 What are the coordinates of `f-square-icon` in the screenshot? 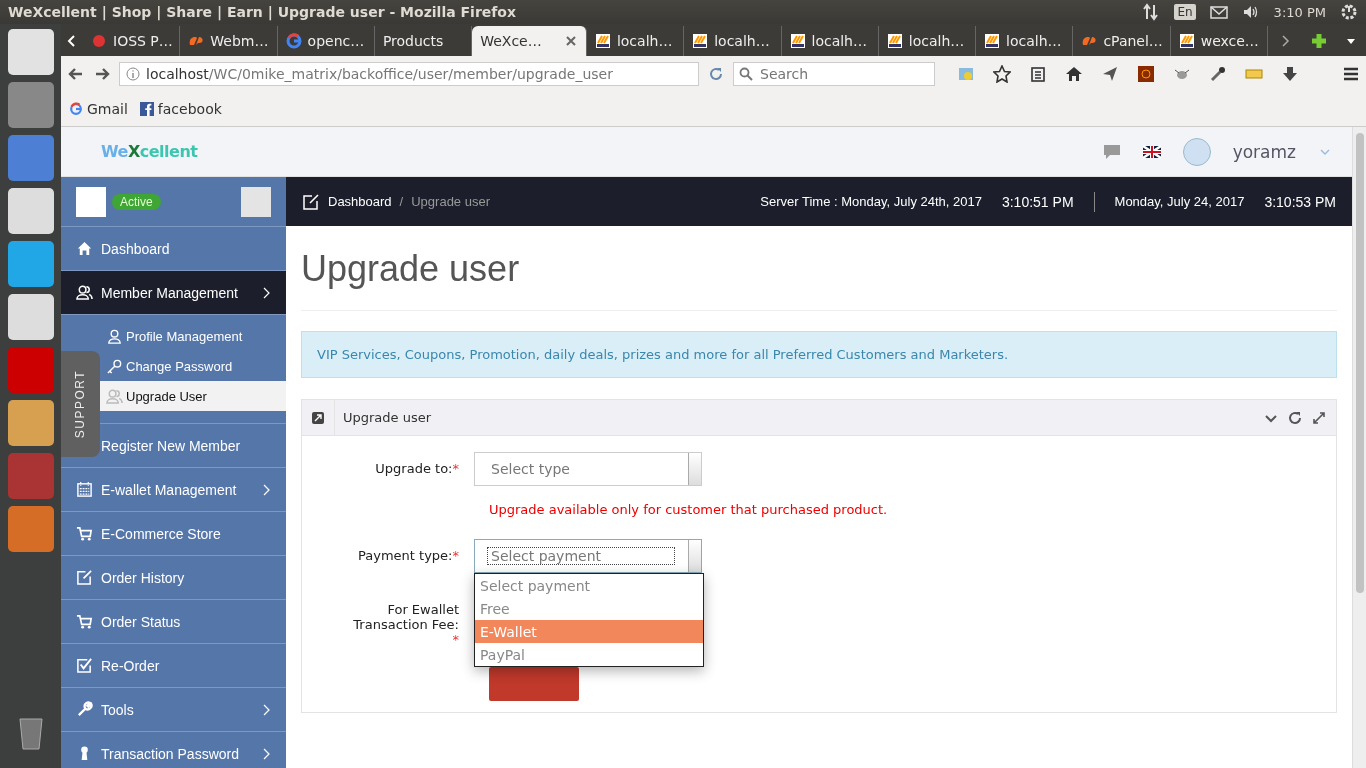 It's located at (146, 109).